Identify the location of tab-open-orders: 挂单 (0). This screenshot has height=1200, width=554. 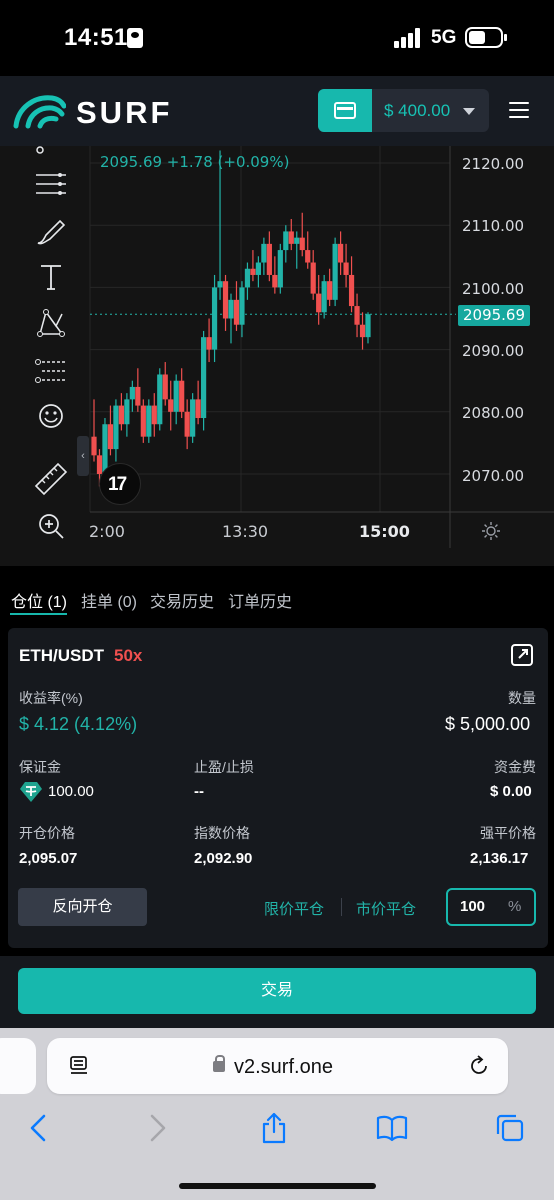
(109, 600).